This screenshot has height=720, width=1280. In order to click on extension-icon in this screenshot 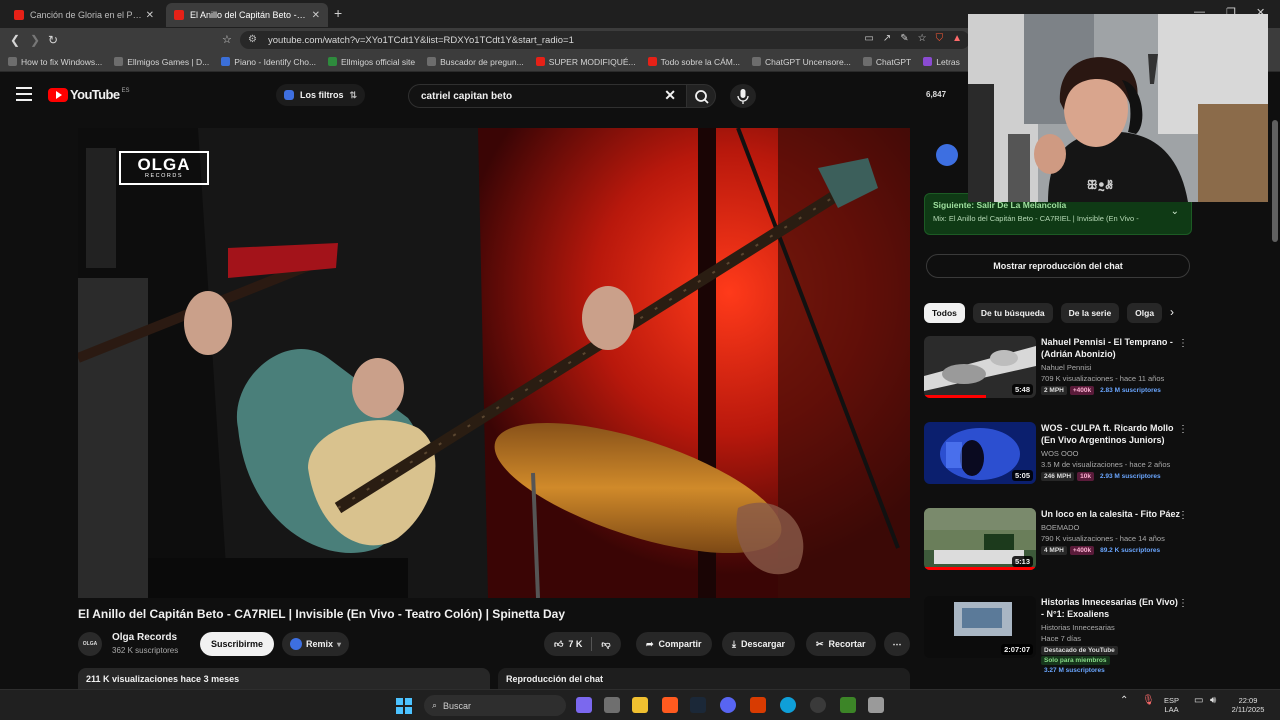, I will do `click(947, 155)`.